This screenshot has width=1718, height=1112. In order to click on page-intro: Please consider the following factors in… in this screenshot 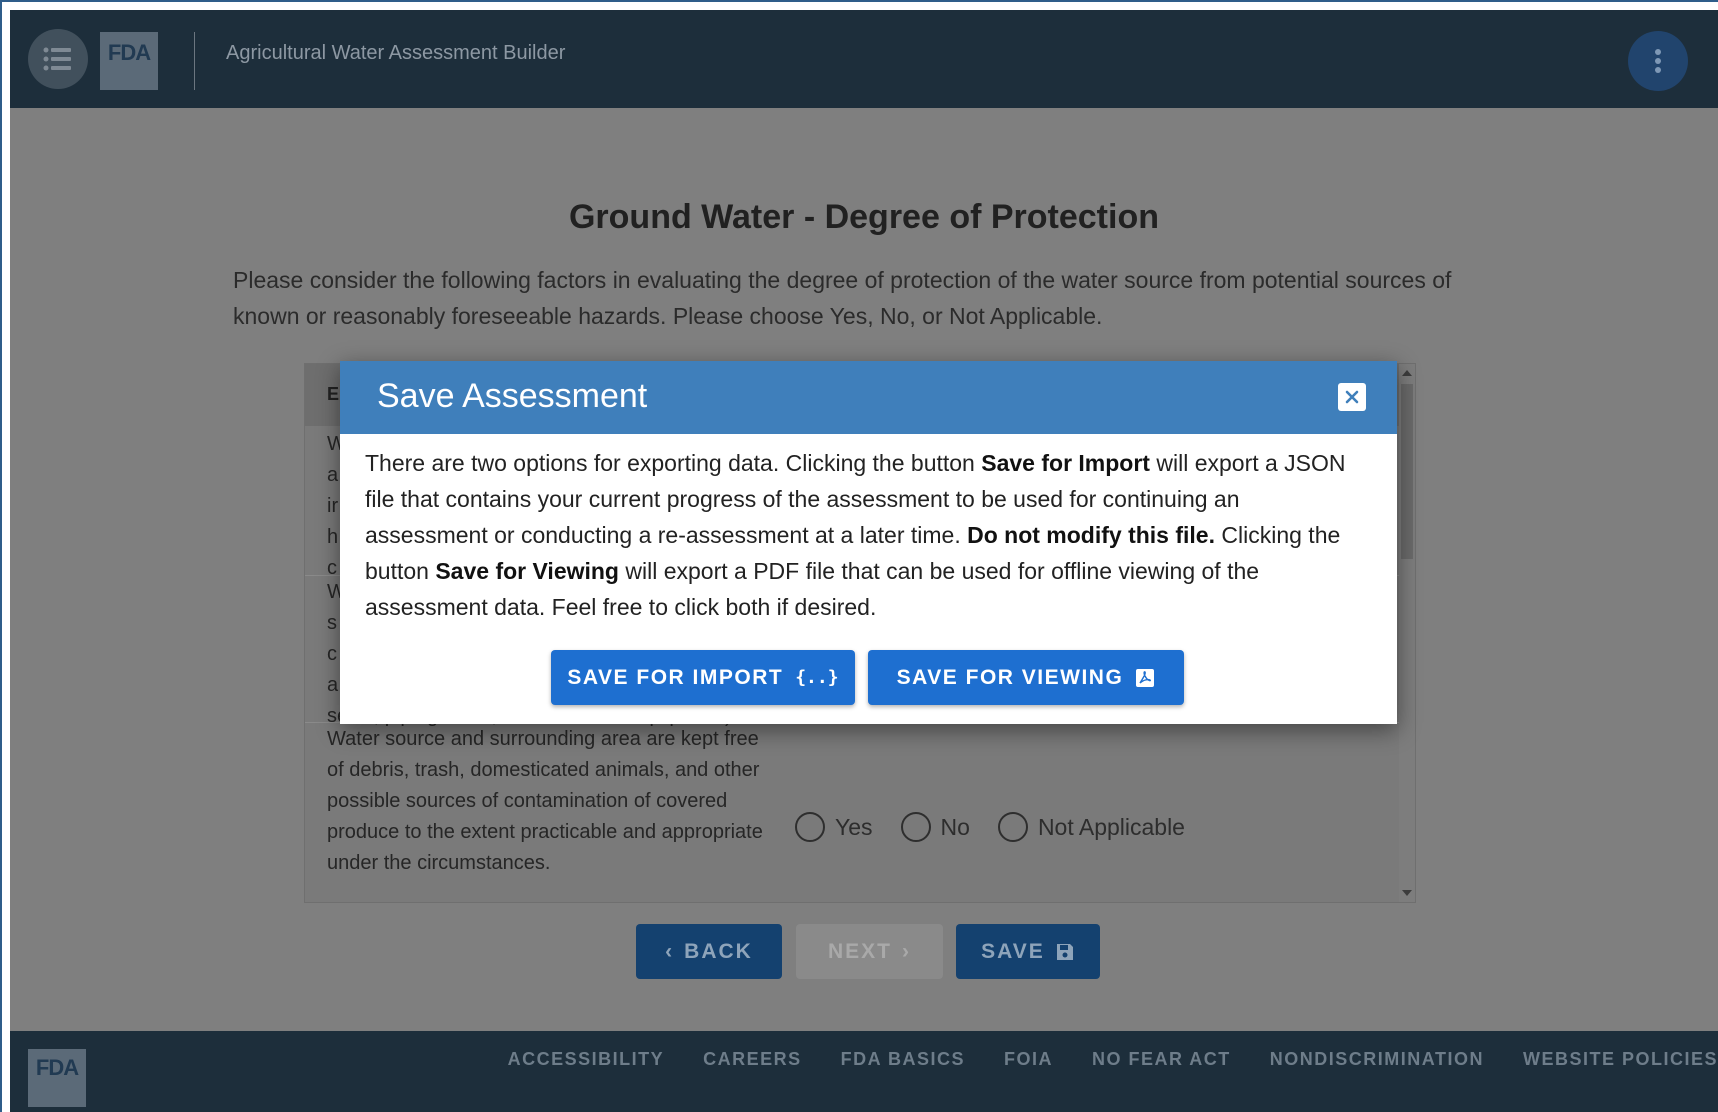, I will do `click(842, 298)`.